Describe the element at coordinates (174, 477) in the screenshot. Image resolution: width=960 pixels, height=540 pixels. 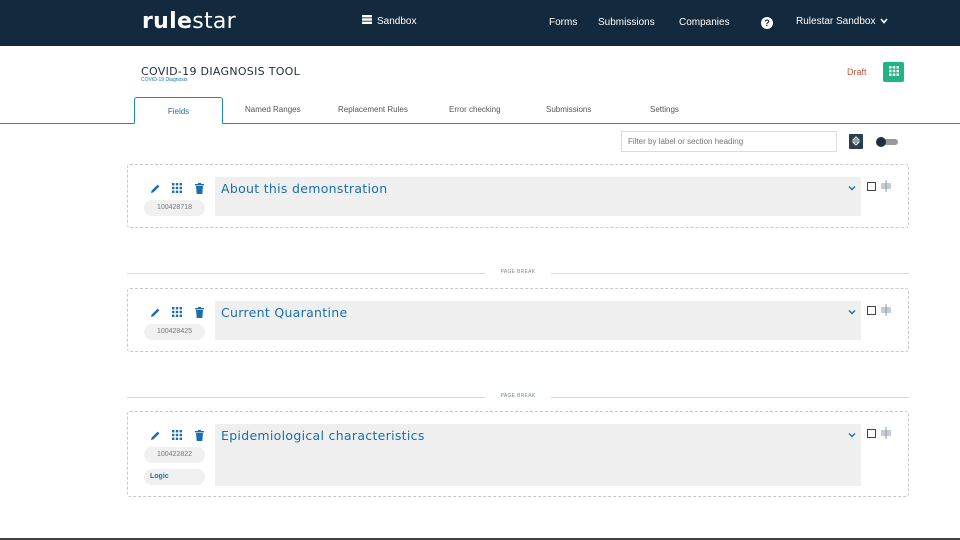
I see `logic-badge: Logic` at that location.